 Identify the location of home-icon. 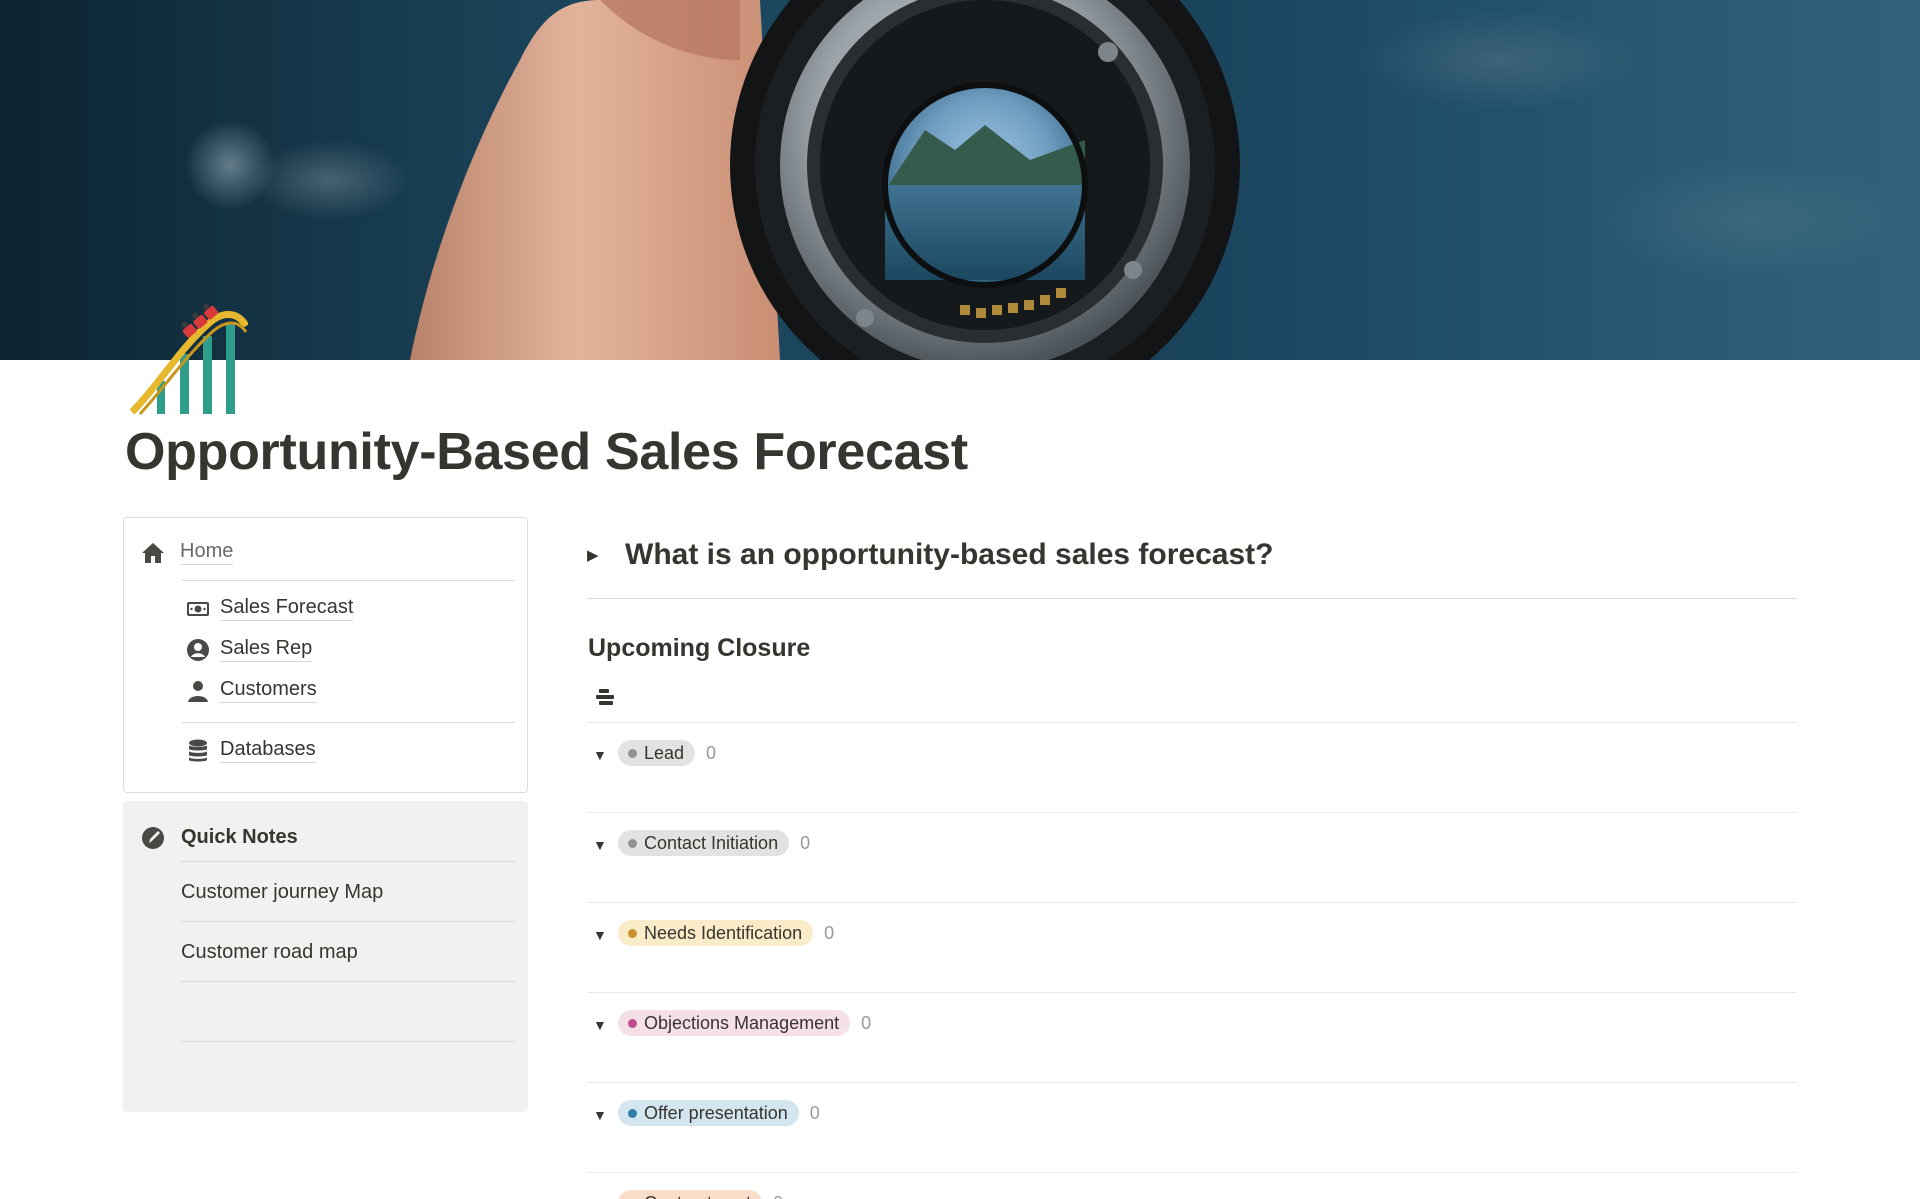
(153, 553).